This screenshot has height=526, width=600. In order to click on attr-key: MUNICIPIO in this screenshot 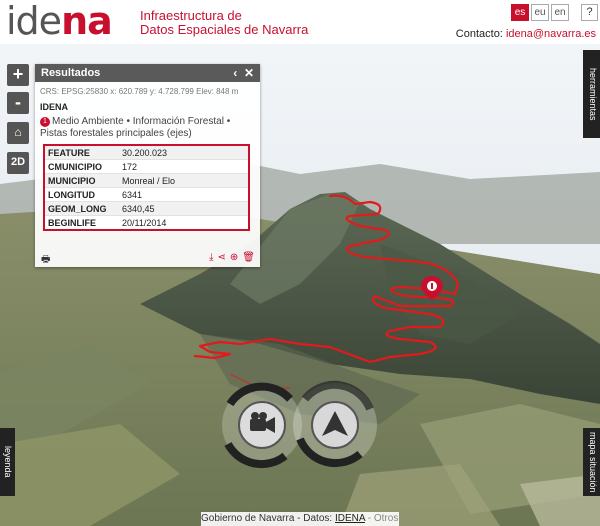, I will do `click(81, 180)`.